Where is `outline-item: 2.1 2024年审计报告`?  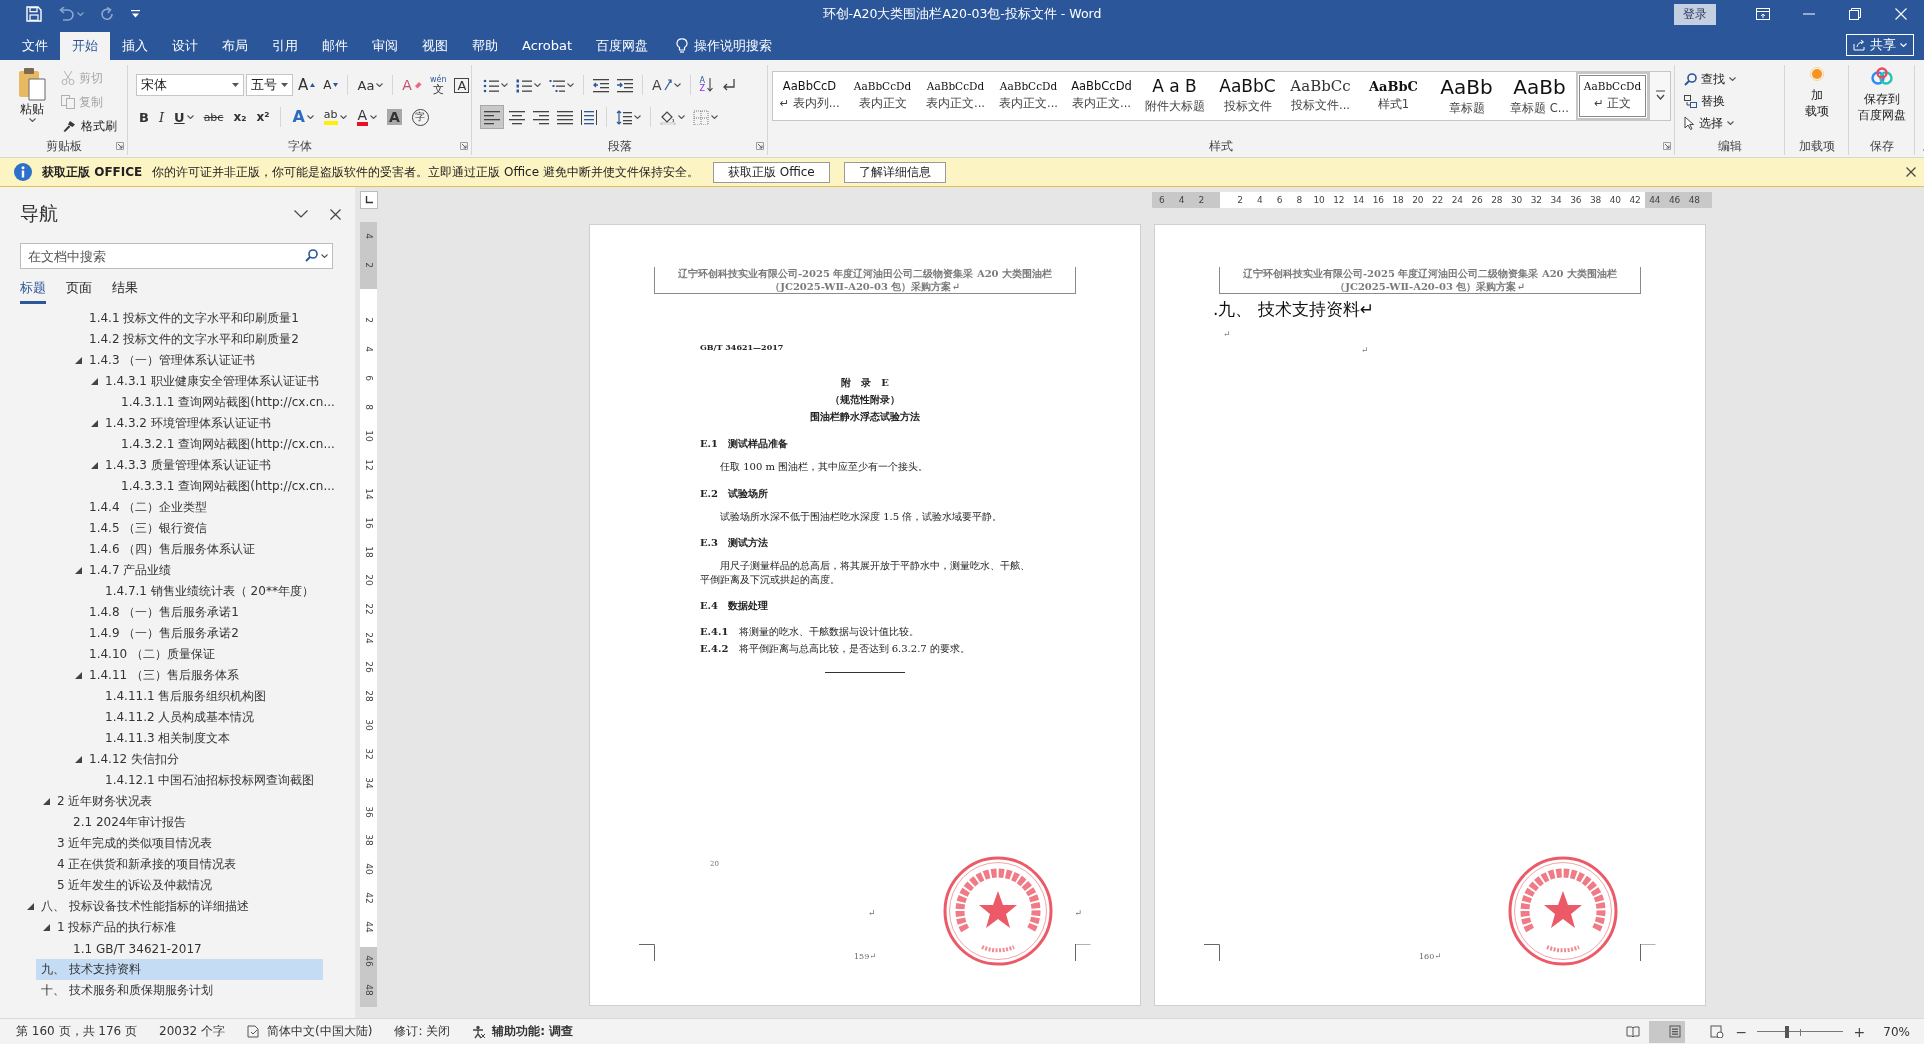
outline-item: 2.1 2024年审计报告 is located at coordinates (187, 822).